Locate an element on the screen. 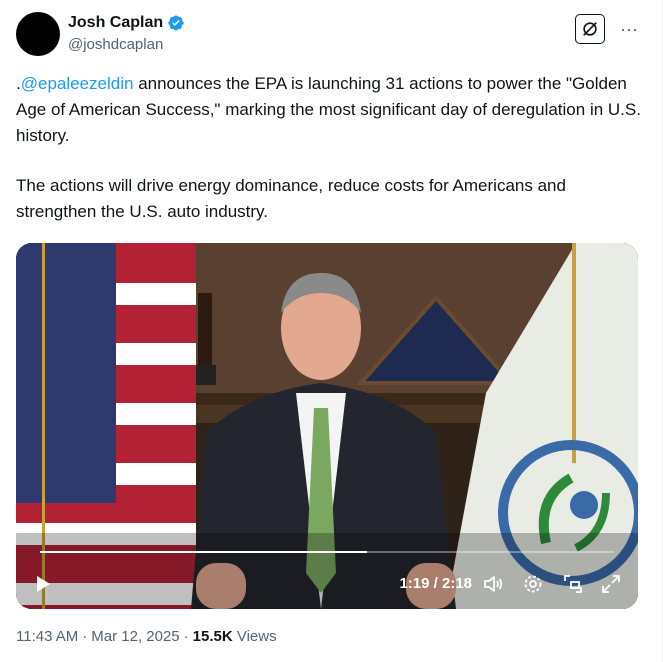 The height and width of the screenshot is (662, 663). grok-icon is located at coordinates (590, 29).